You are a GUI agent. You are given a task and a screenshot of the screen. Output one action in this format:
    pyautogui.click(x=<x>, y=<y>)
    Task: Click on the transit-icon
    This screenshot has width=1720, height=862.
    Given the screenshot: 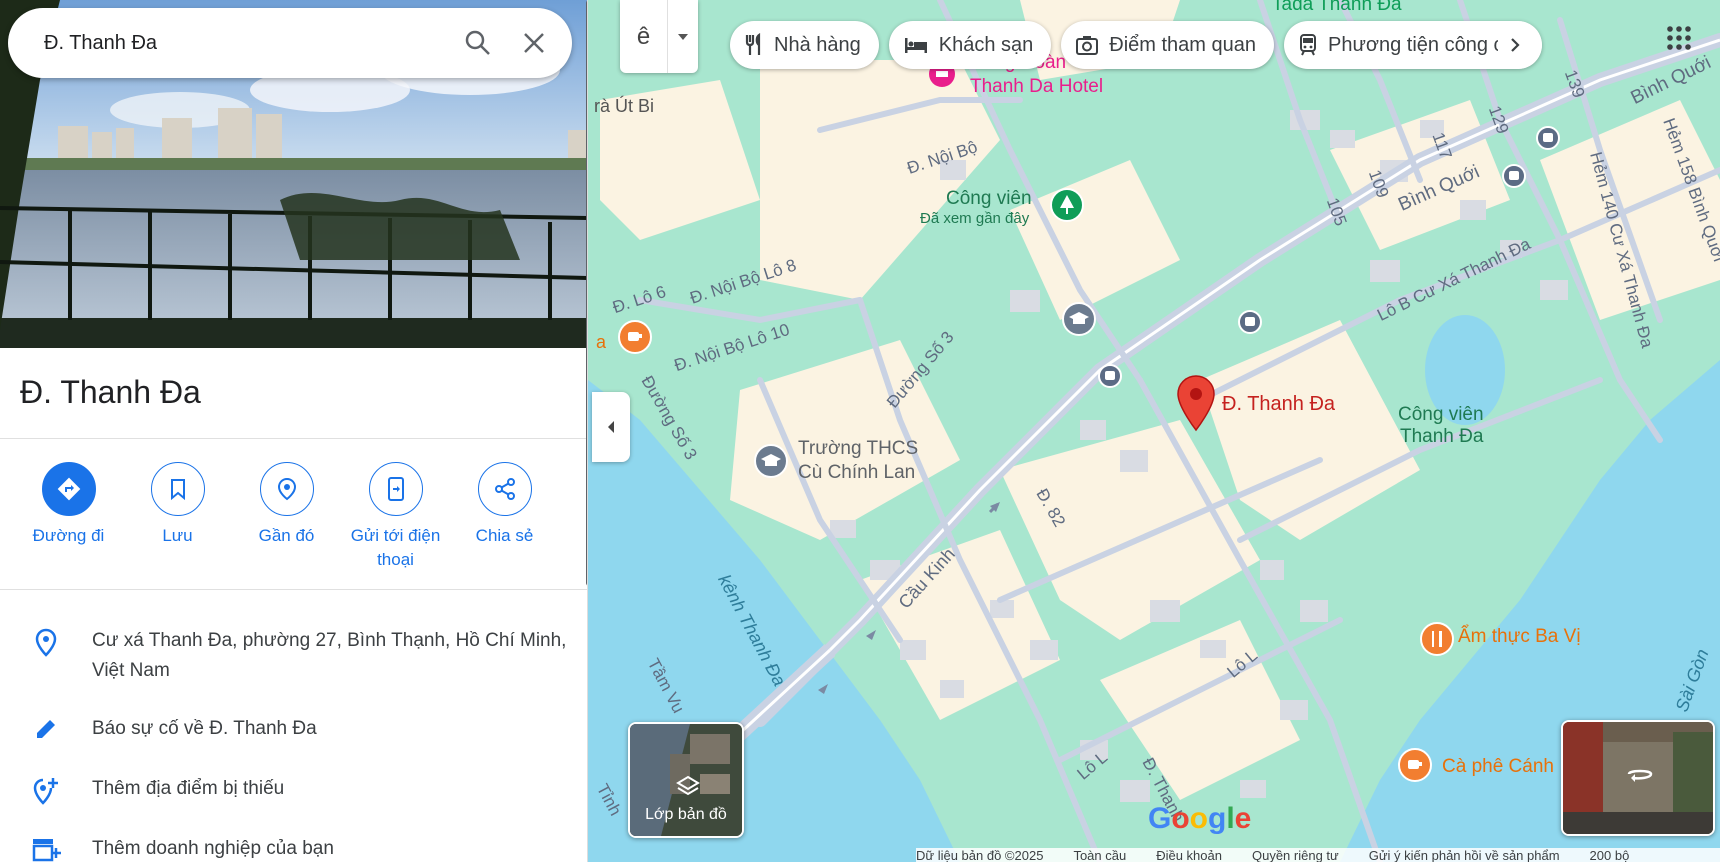 What is the action you would take?
    pyautogui.click(x=1308, y=45)
    